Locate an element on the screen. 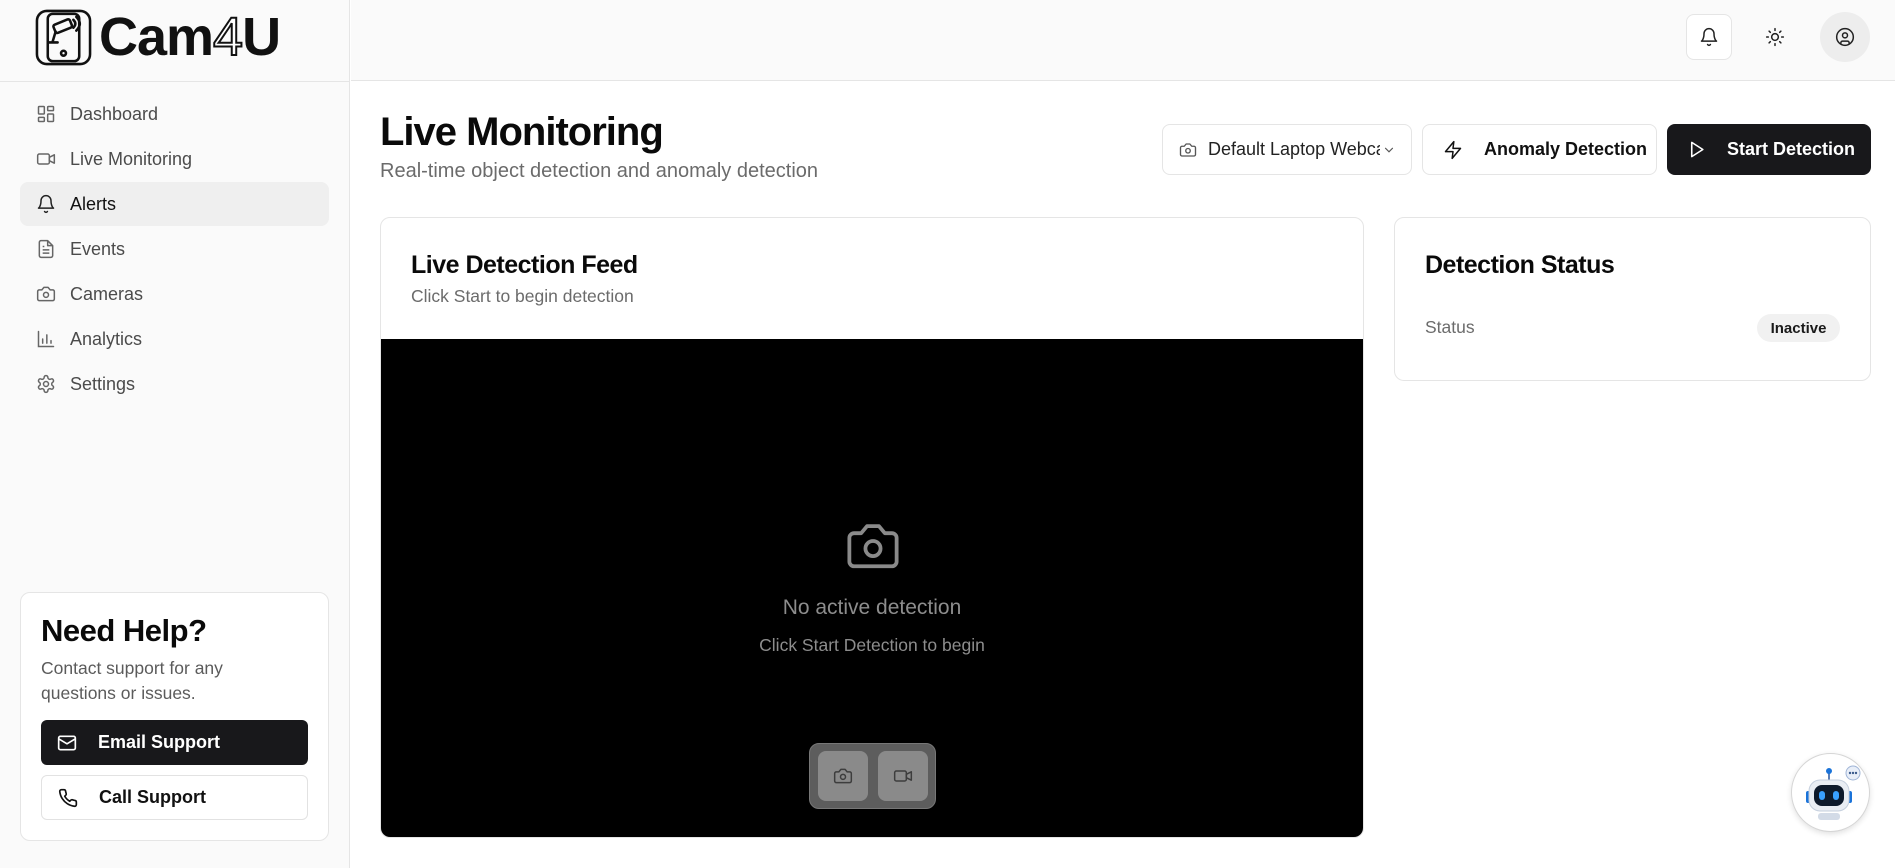  brand-logo: Cam4U is located at coordinates (157, 37).